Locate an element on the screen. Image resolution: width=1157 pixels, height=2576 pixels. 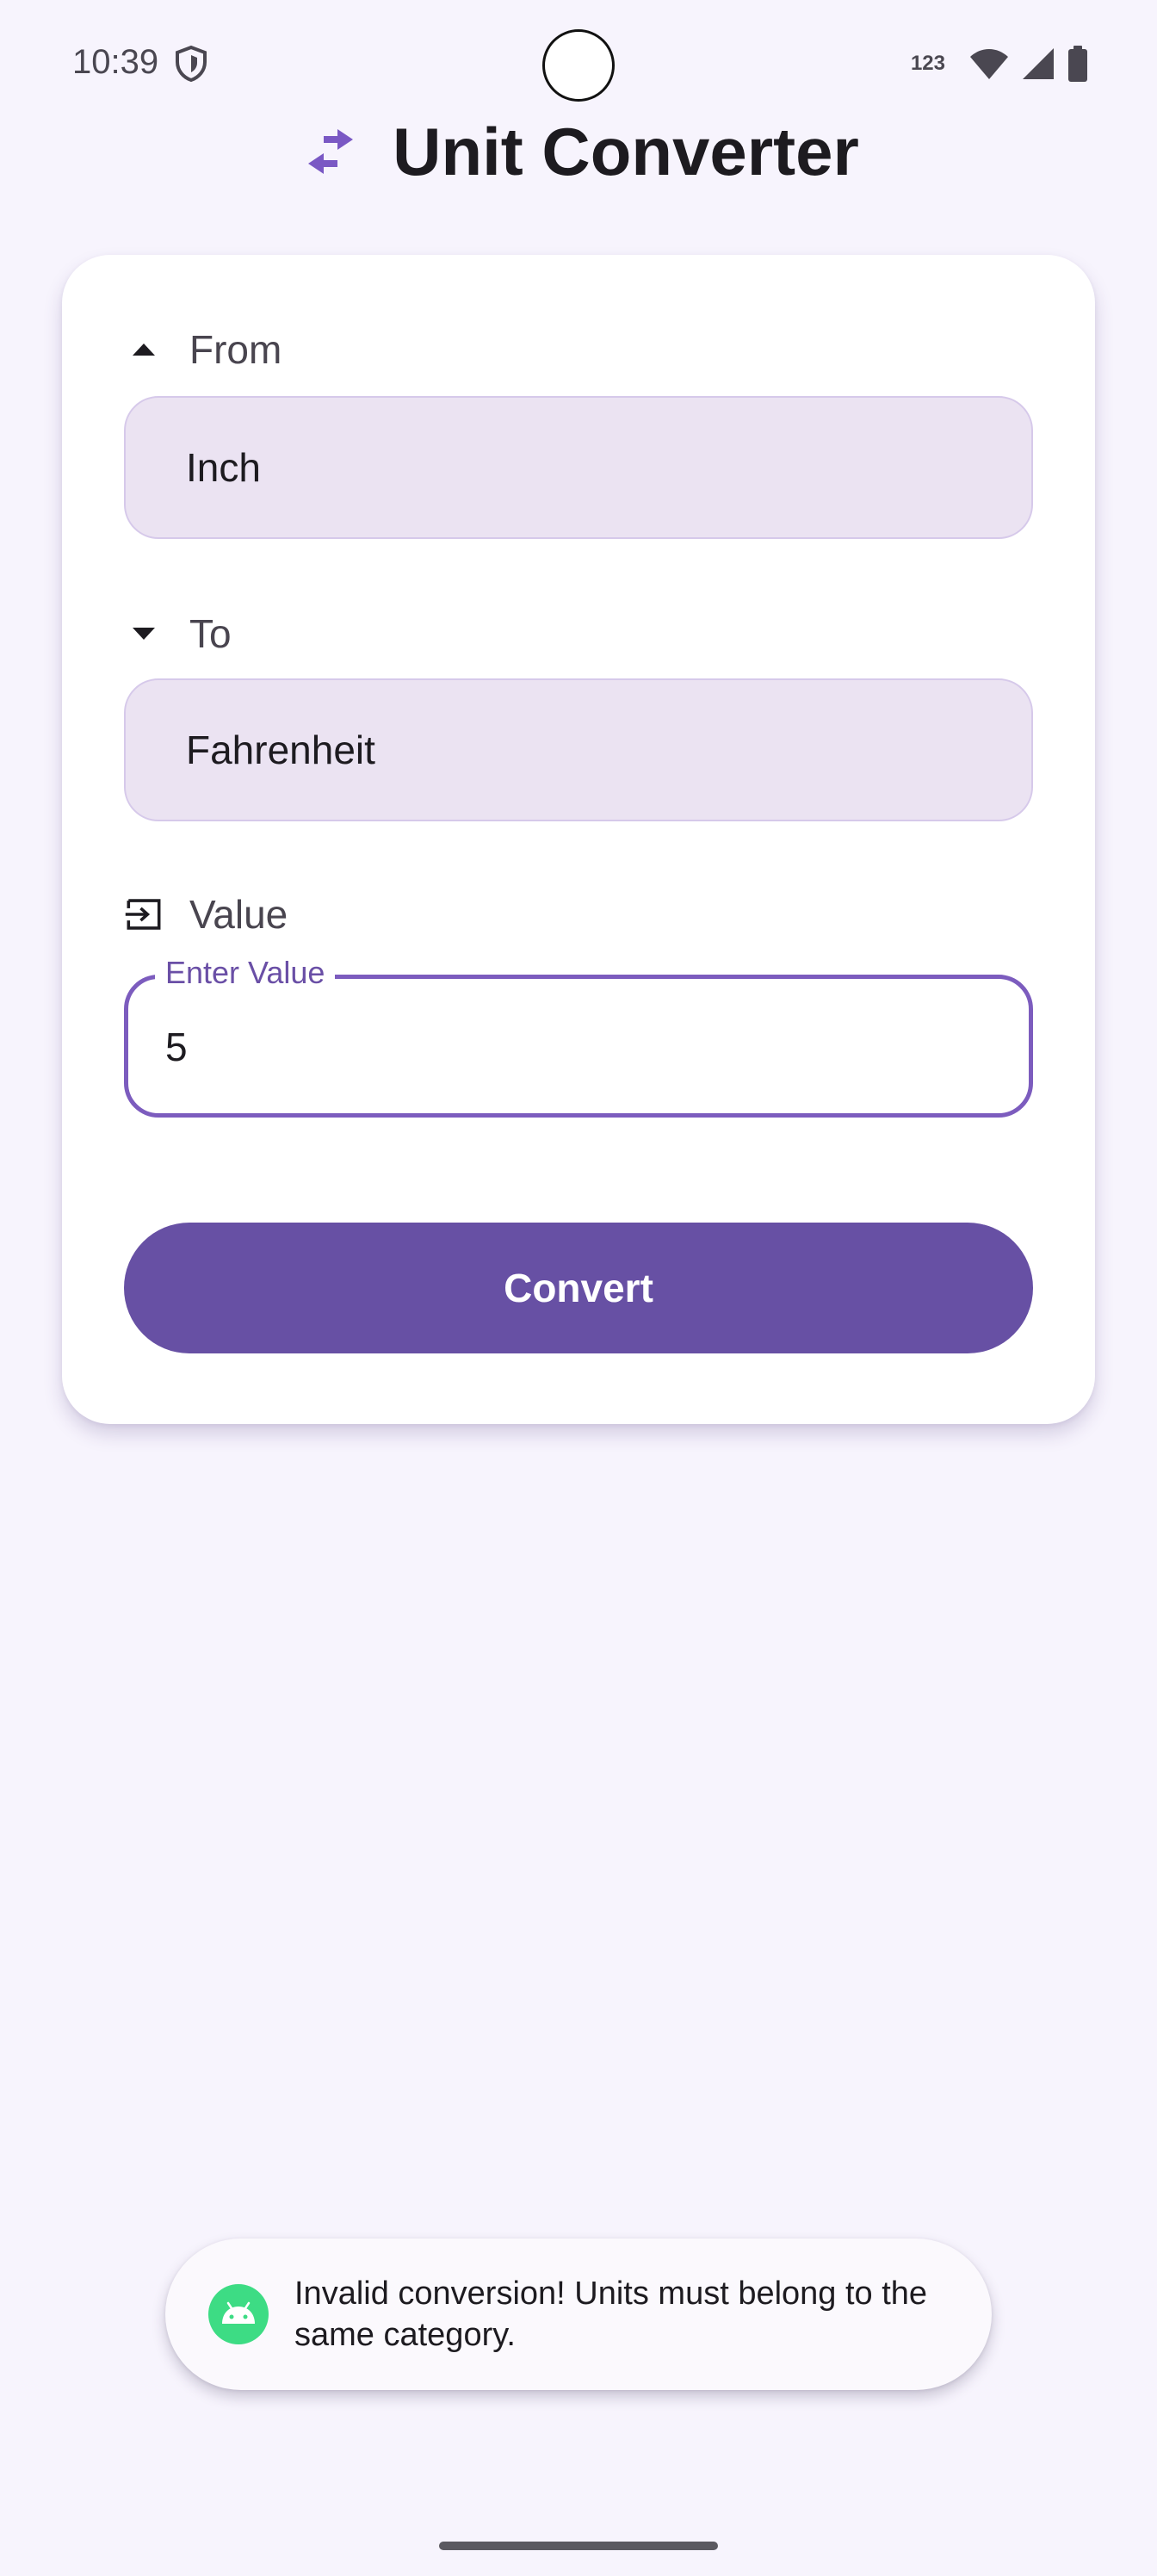
home-indicator is located at coordinates (579, 2546).